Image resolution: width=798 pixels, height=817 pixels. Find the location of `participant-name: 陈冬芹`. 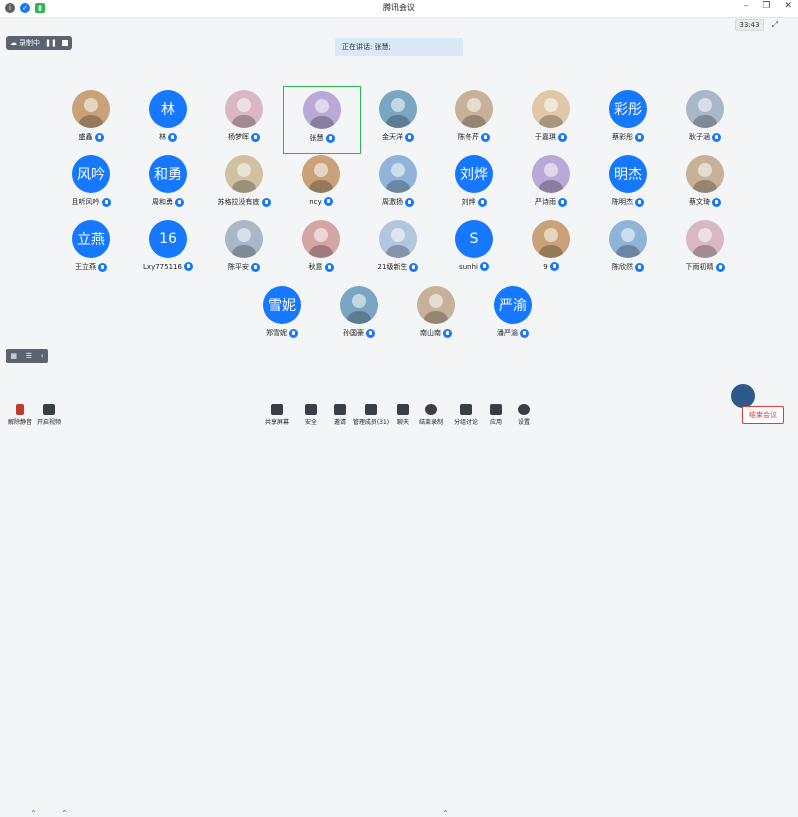

participant-name: 陈冬芹 is located at coordinates (468, 137).